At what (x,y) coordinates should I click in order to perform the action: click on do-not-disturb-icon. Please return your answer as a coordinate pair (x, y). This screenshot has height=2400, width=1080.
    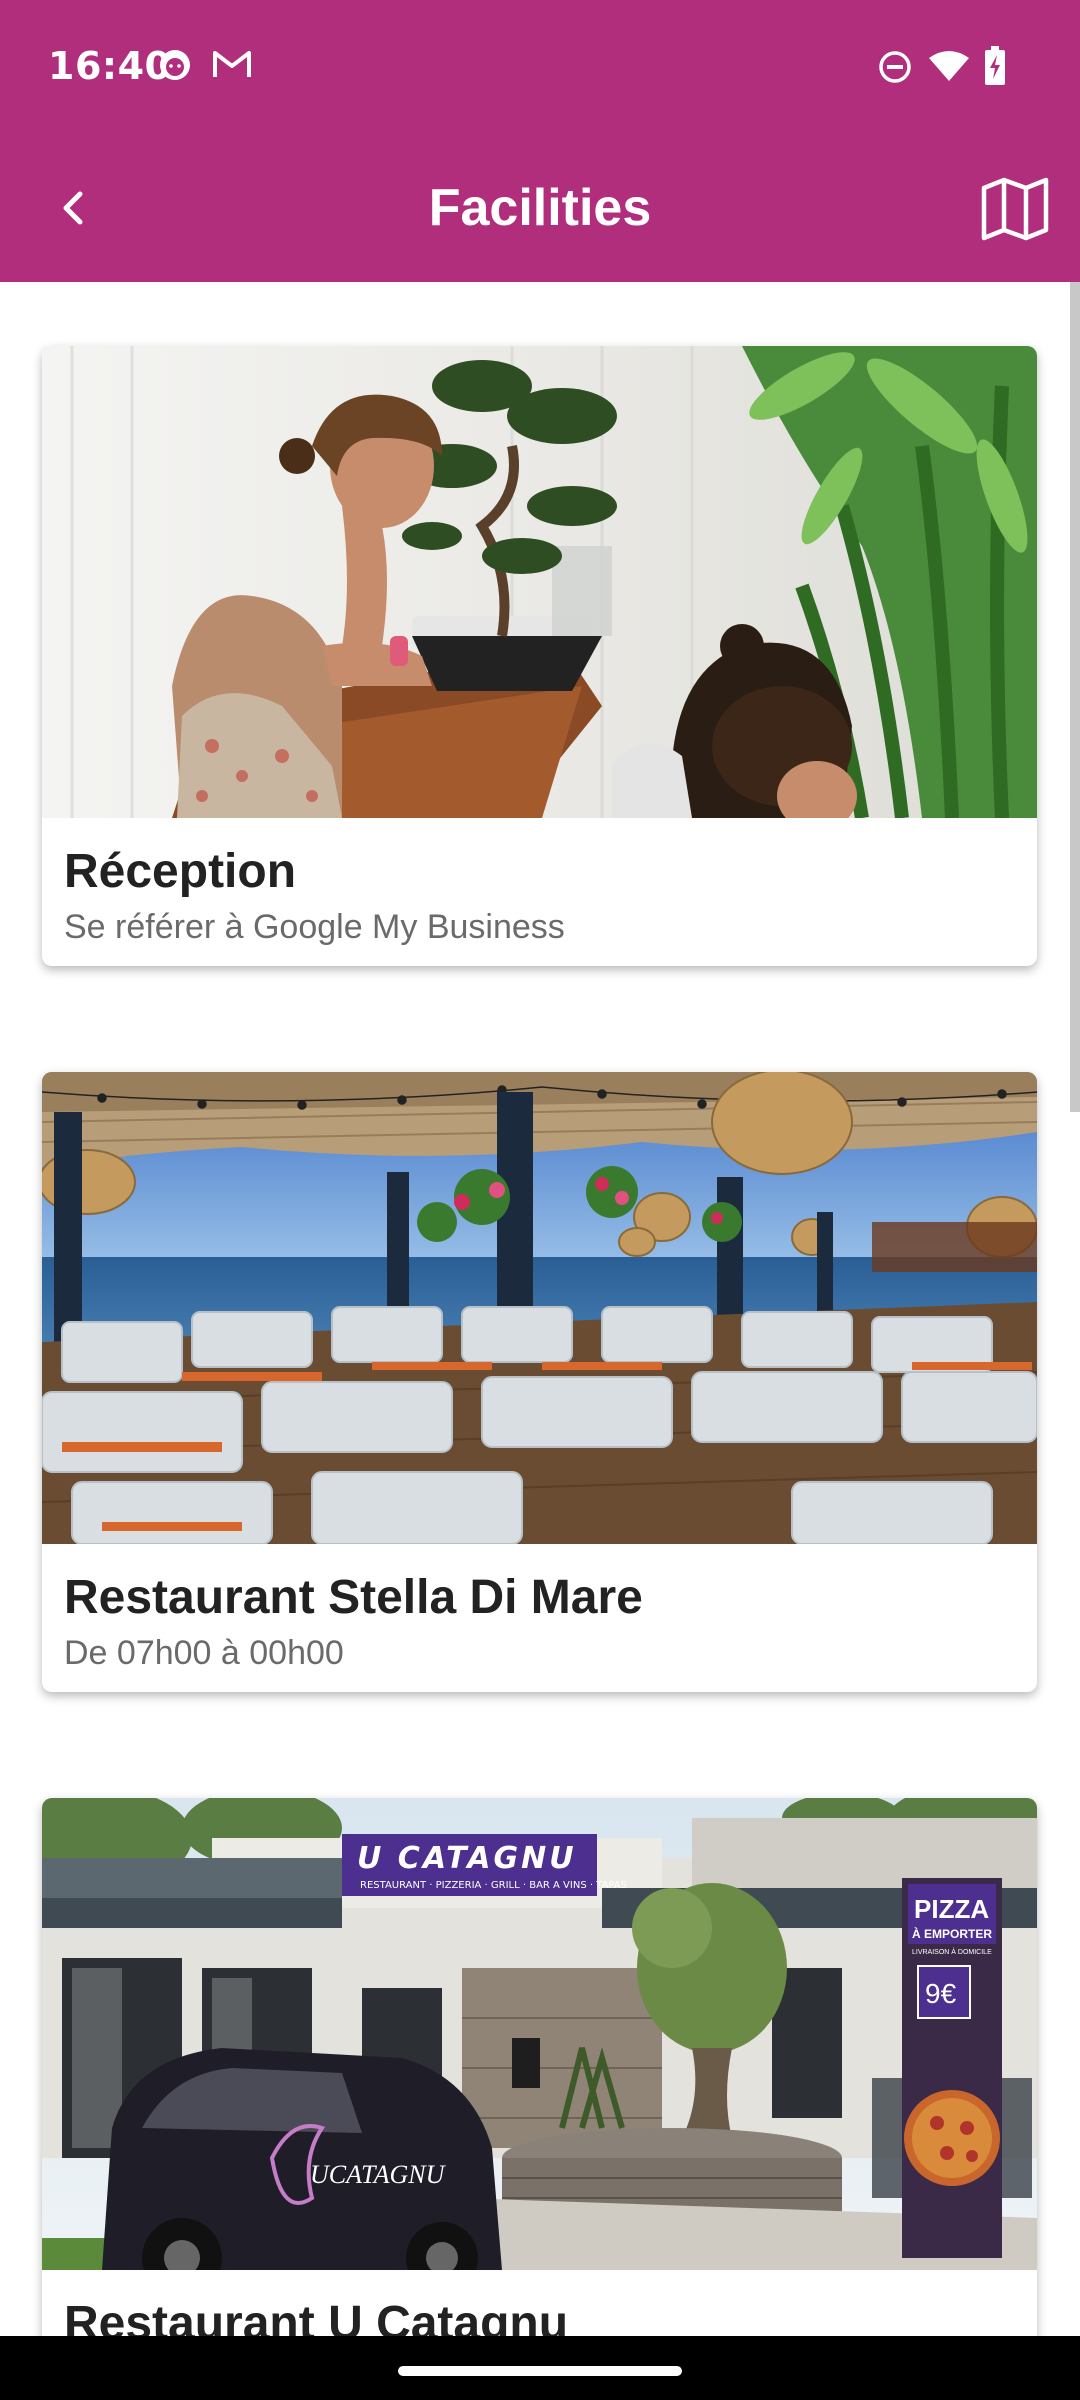
    Looking at the image, I should click on (895, 67).